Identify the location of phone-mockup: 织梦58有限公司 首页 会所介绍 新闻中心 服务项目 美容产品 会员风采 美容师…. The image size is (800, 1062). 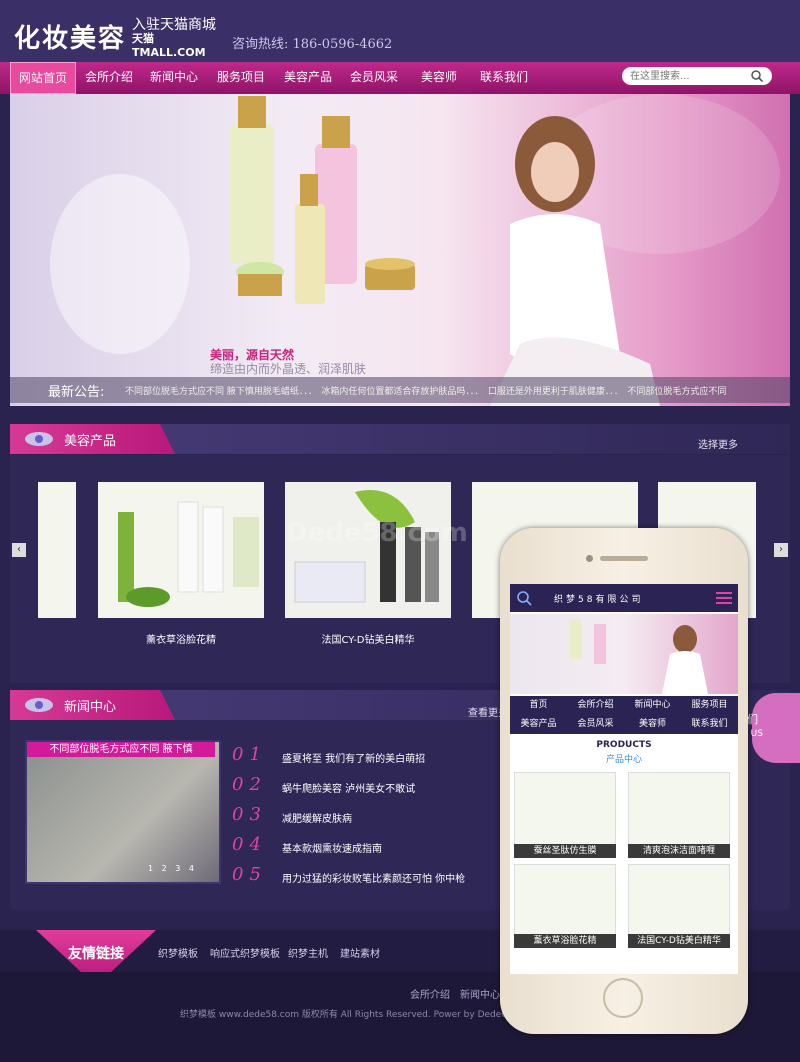
(624, 781).